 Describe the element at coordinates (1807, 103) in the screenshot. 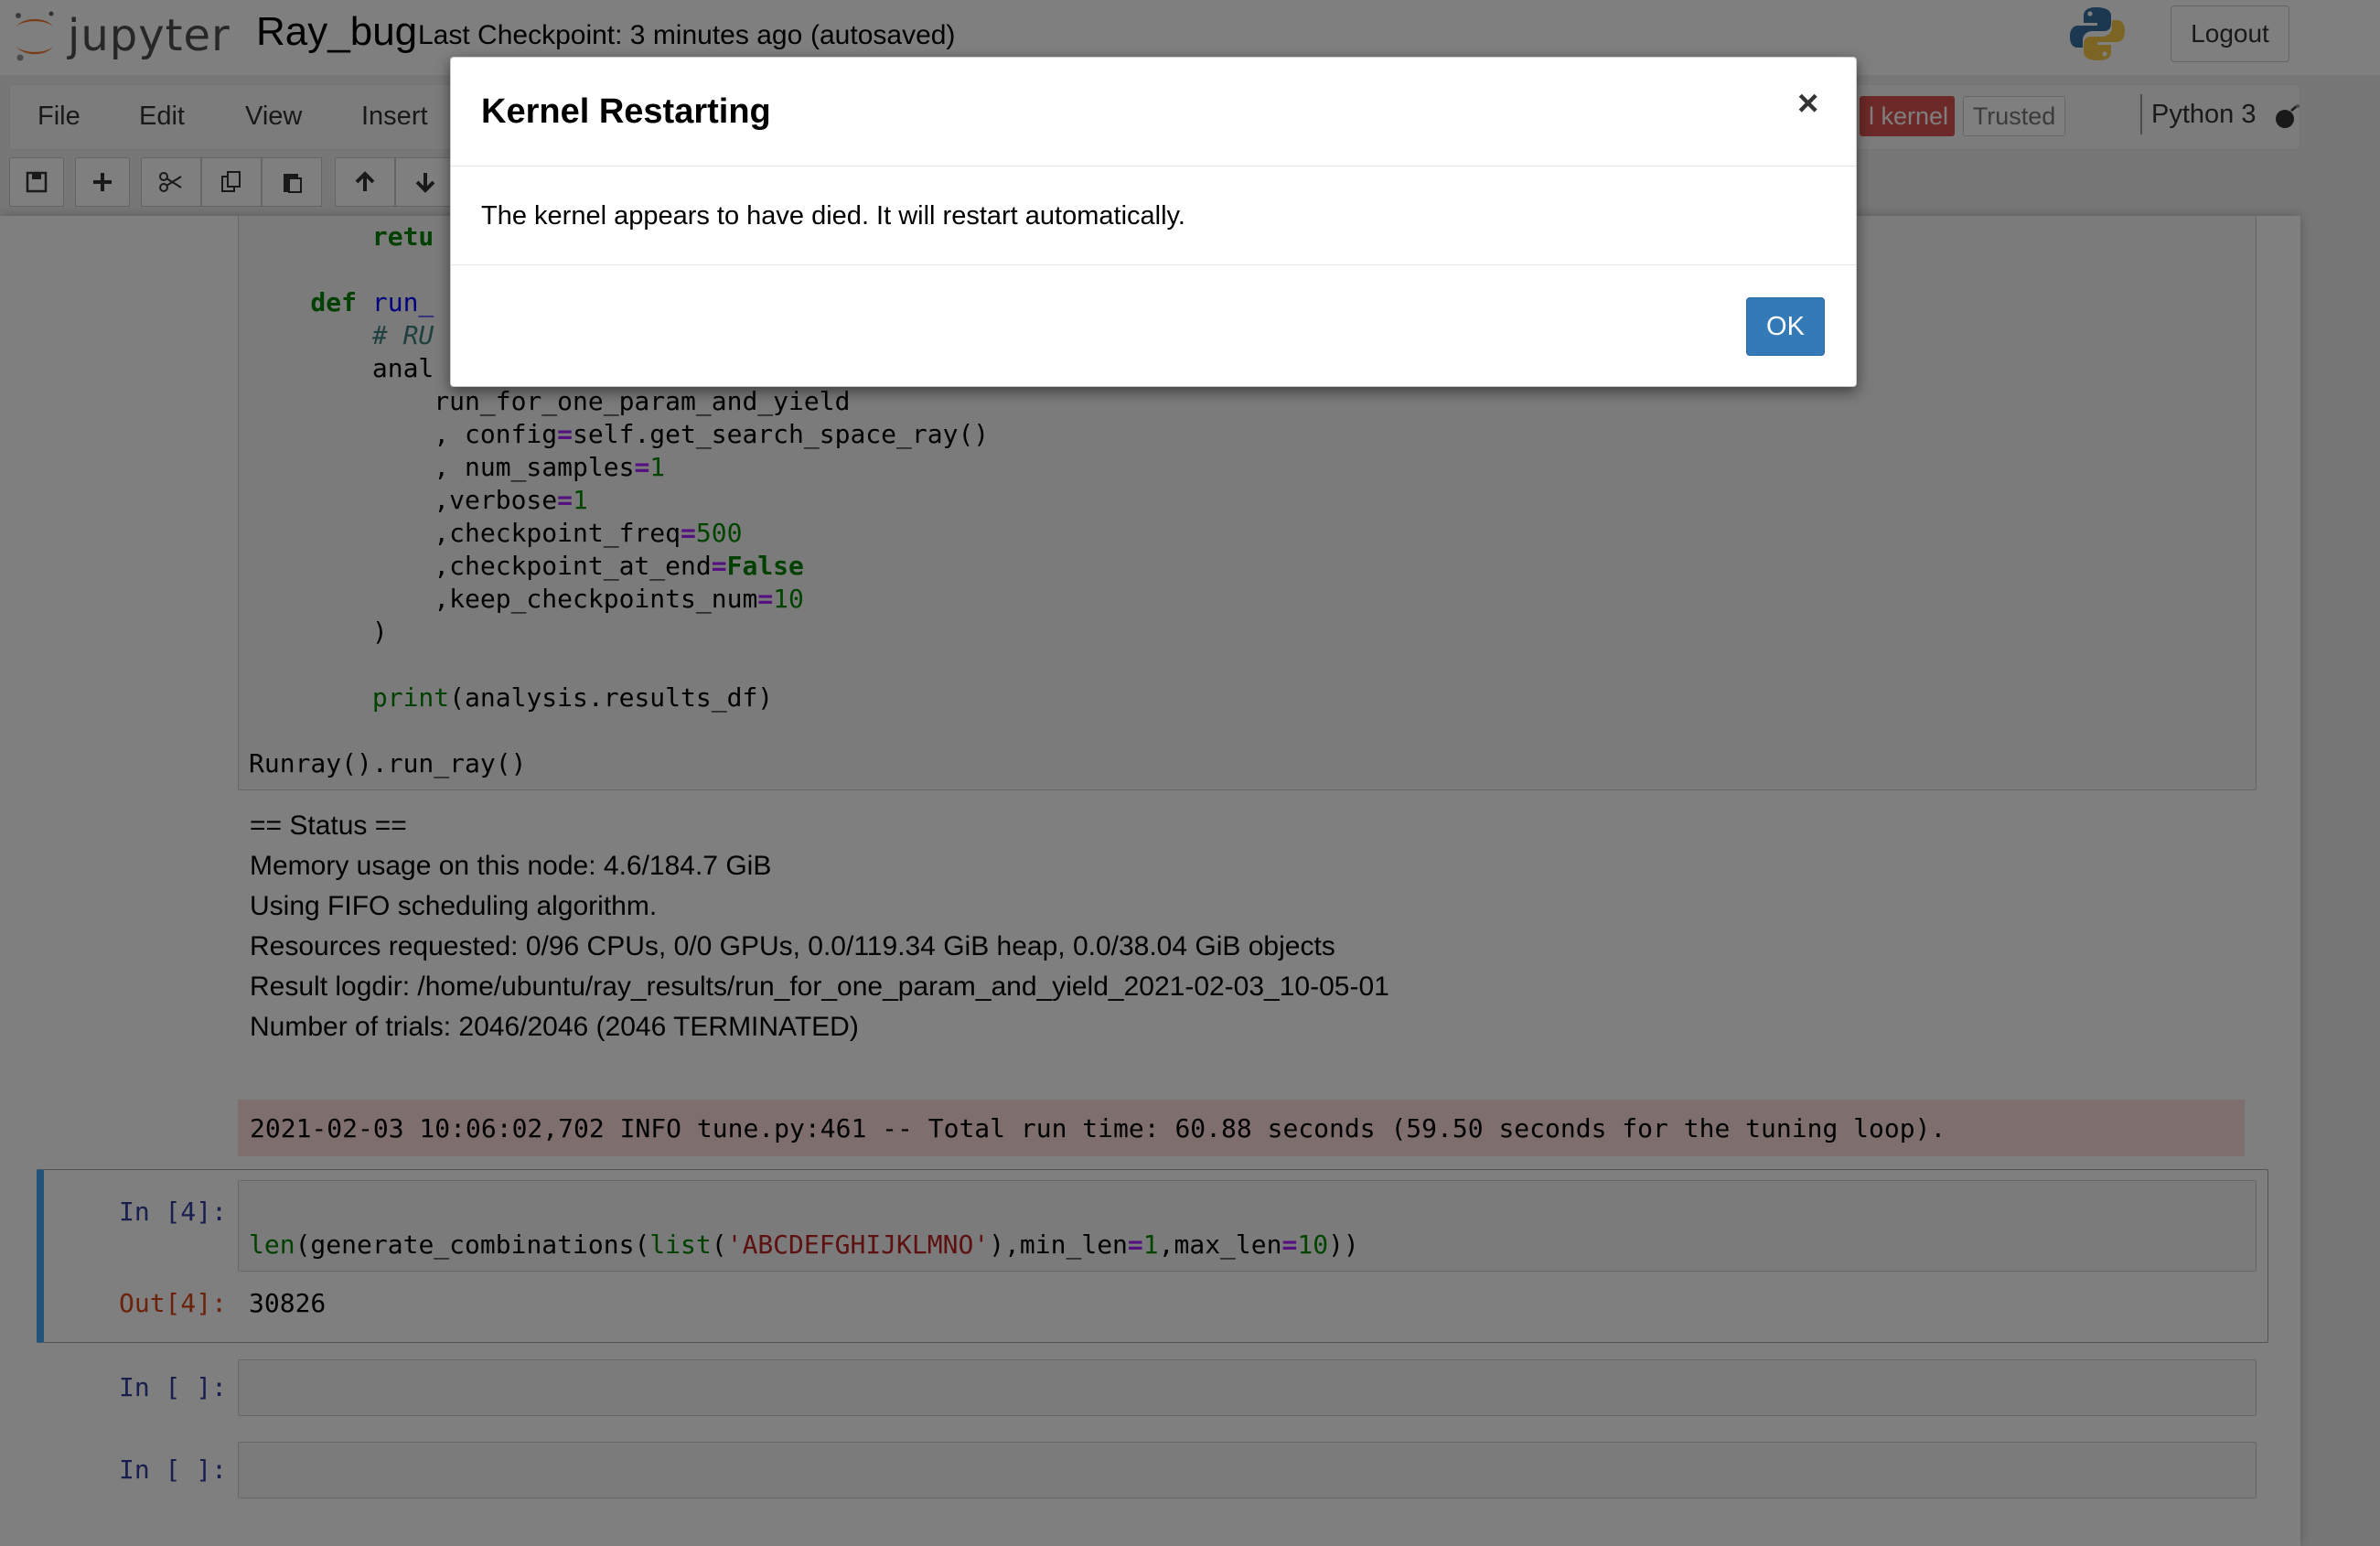

I see `close-icon: ×` at that location.